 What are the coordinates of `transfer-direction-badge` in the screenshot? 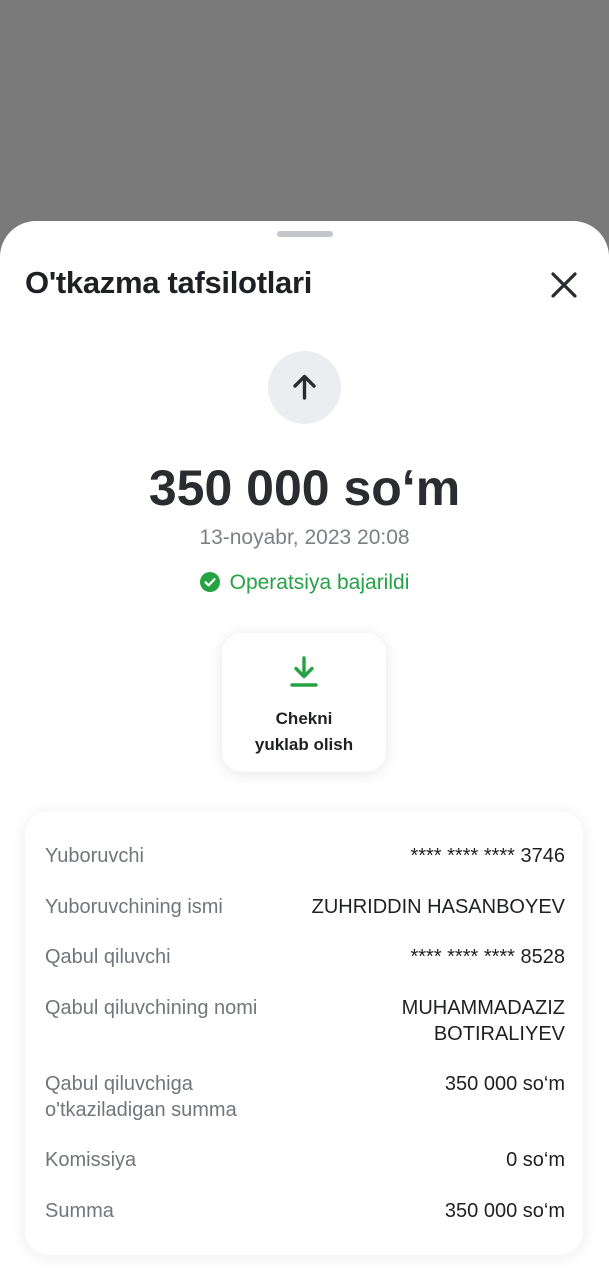 It's located at (304, 387).